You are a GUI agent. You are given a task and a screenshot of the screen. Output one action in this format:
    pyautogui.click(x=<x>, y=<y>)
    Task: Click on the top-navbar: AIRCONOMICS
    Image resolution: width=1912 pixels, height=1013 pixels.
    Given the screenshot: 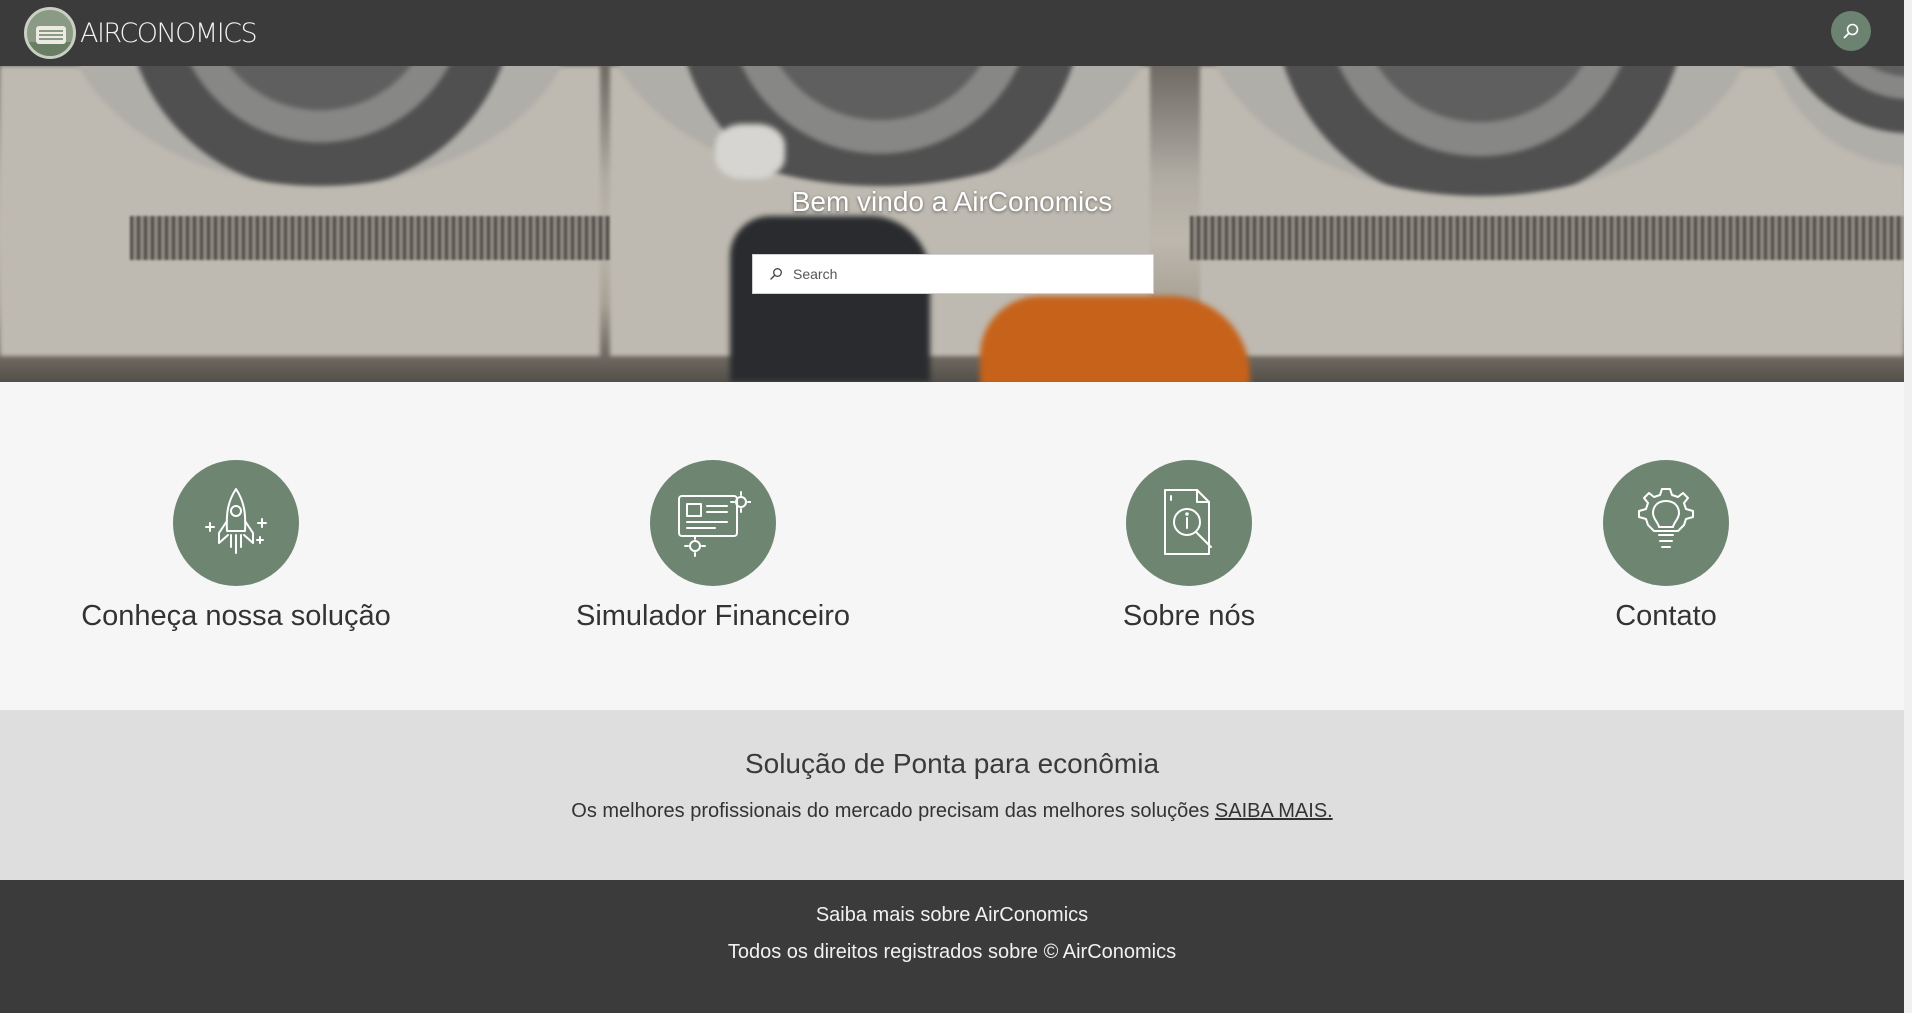 What is the action you would take?
    pyautogui.click(x=952, y=33)
    